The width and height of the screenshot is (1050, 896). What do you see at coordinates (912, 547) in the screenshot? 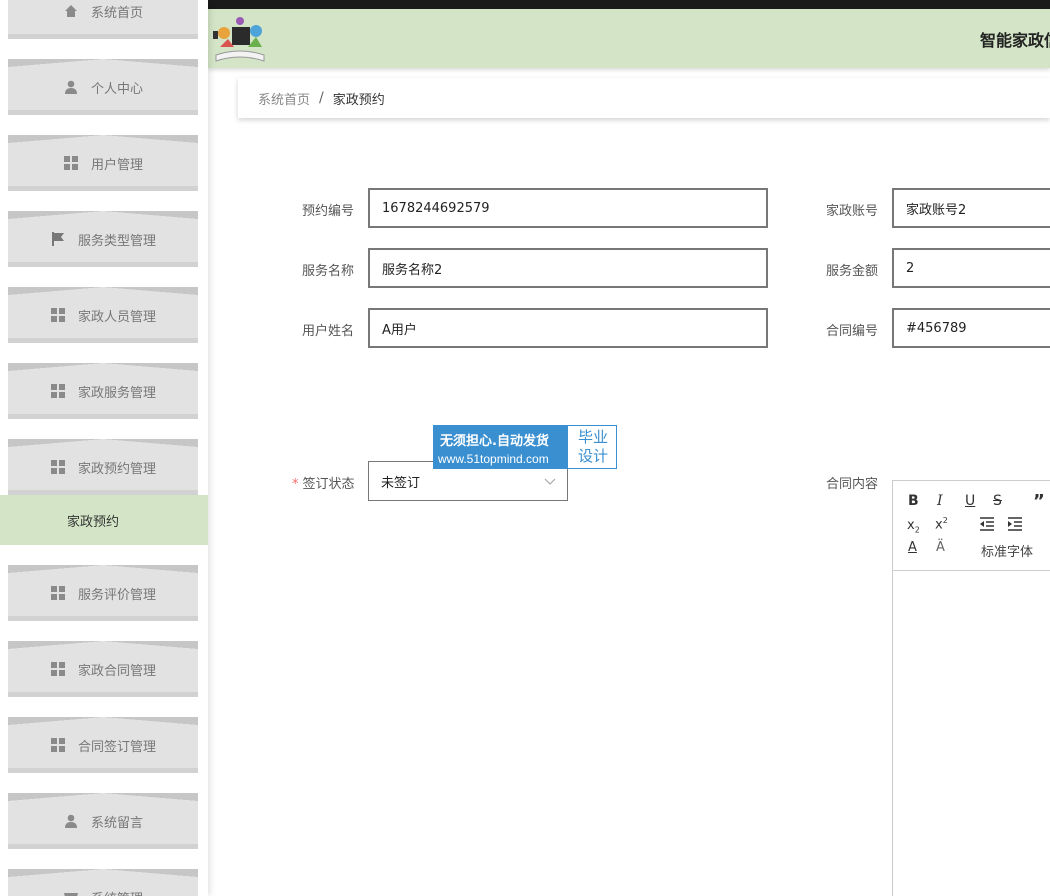
I see `font-color-icon: A` at bounding box center [912, 547].